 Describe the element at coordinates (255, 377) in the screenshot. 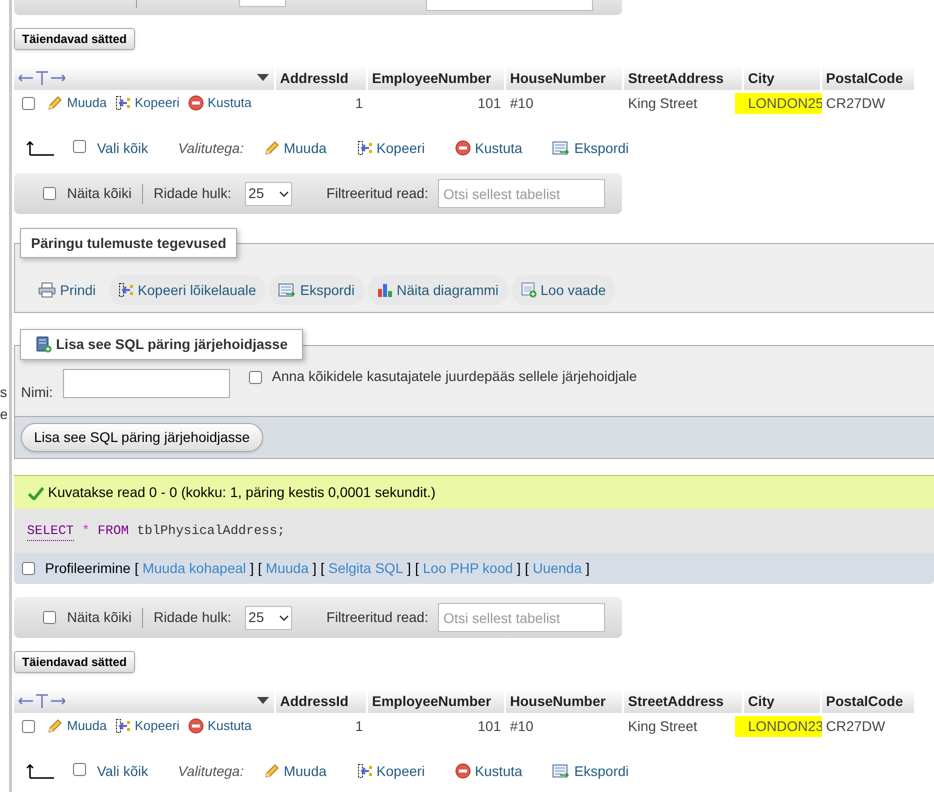

I see `share-checkbox` at that location.